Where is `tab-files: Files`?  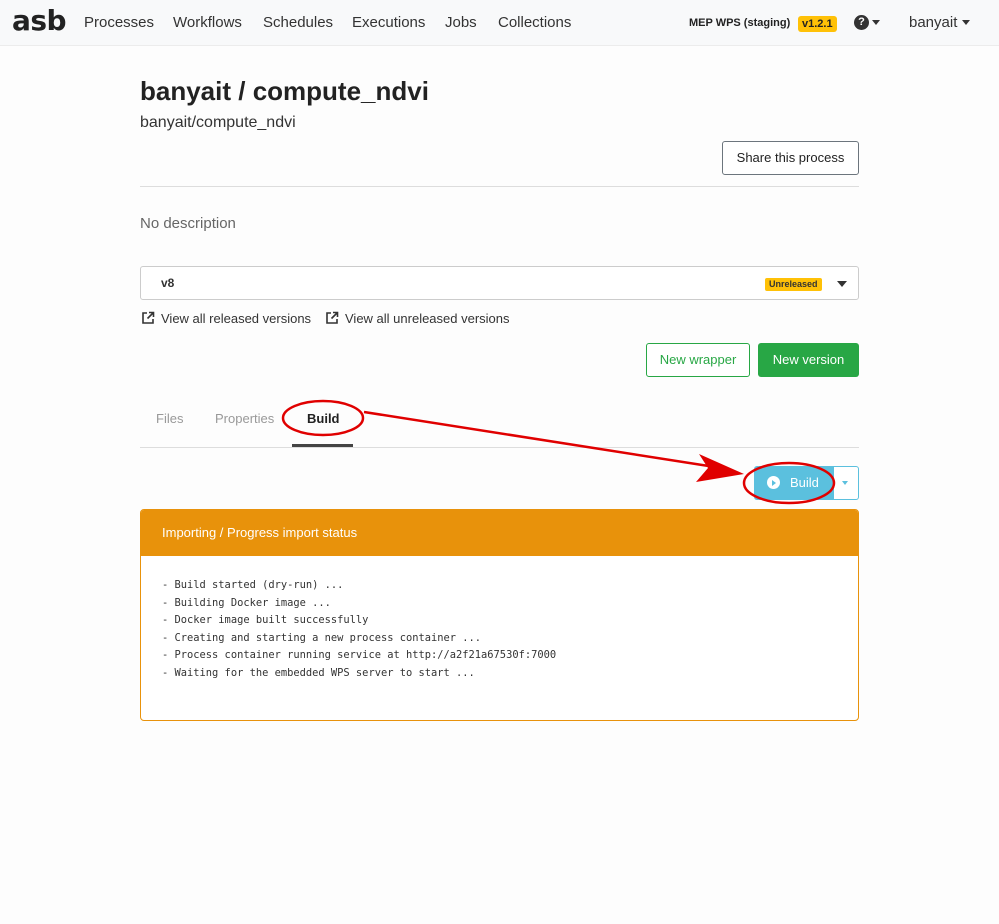
tab-files: Files is located at coordinates (169, 418).